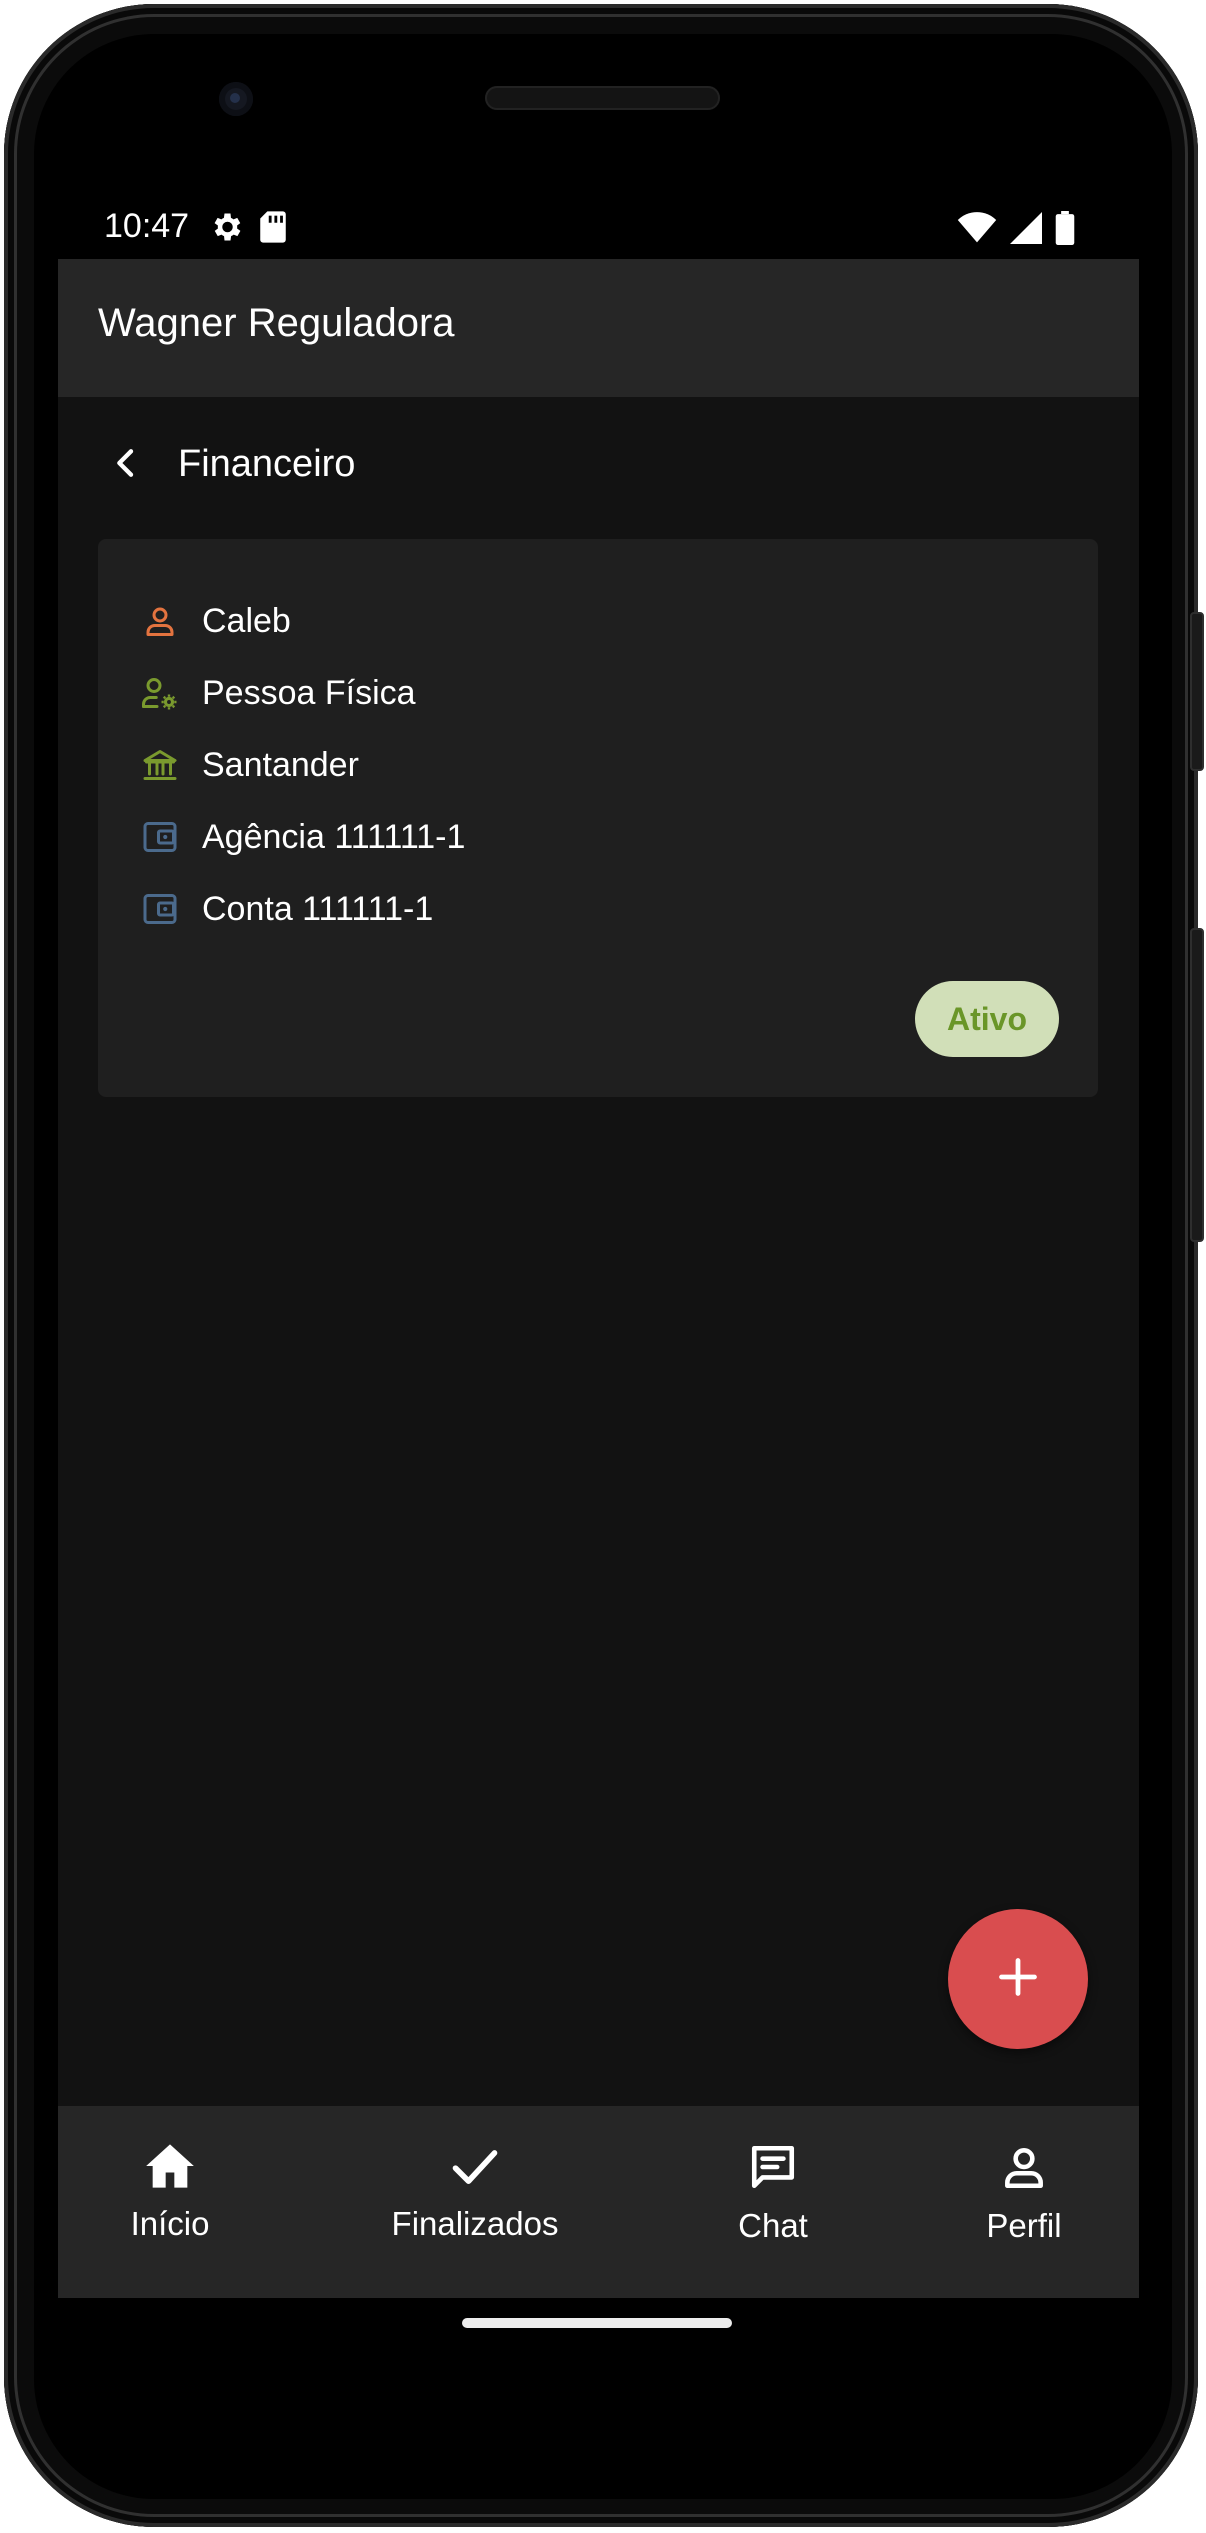 The height and width of the screenshot is (2533, 1206). I want to click on status-left-icons, so click(248, 229).